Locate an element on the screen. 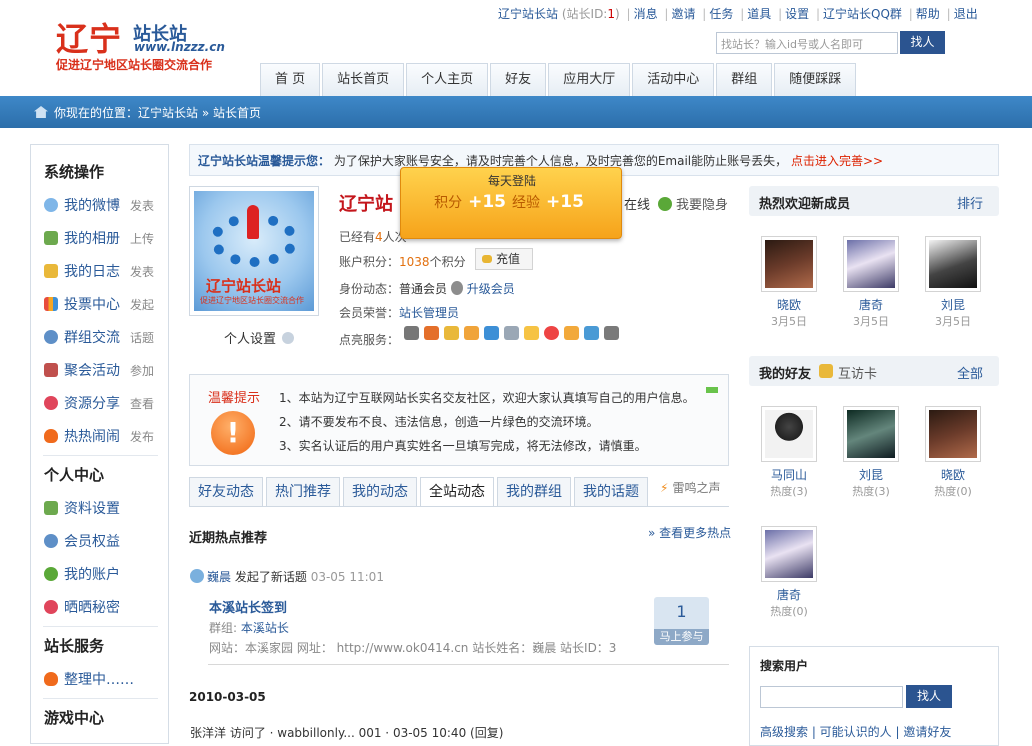 This screenshot has height=746, width=1032. topic-title-link: 本溪站长签到 is located at coordinates (248, 606).